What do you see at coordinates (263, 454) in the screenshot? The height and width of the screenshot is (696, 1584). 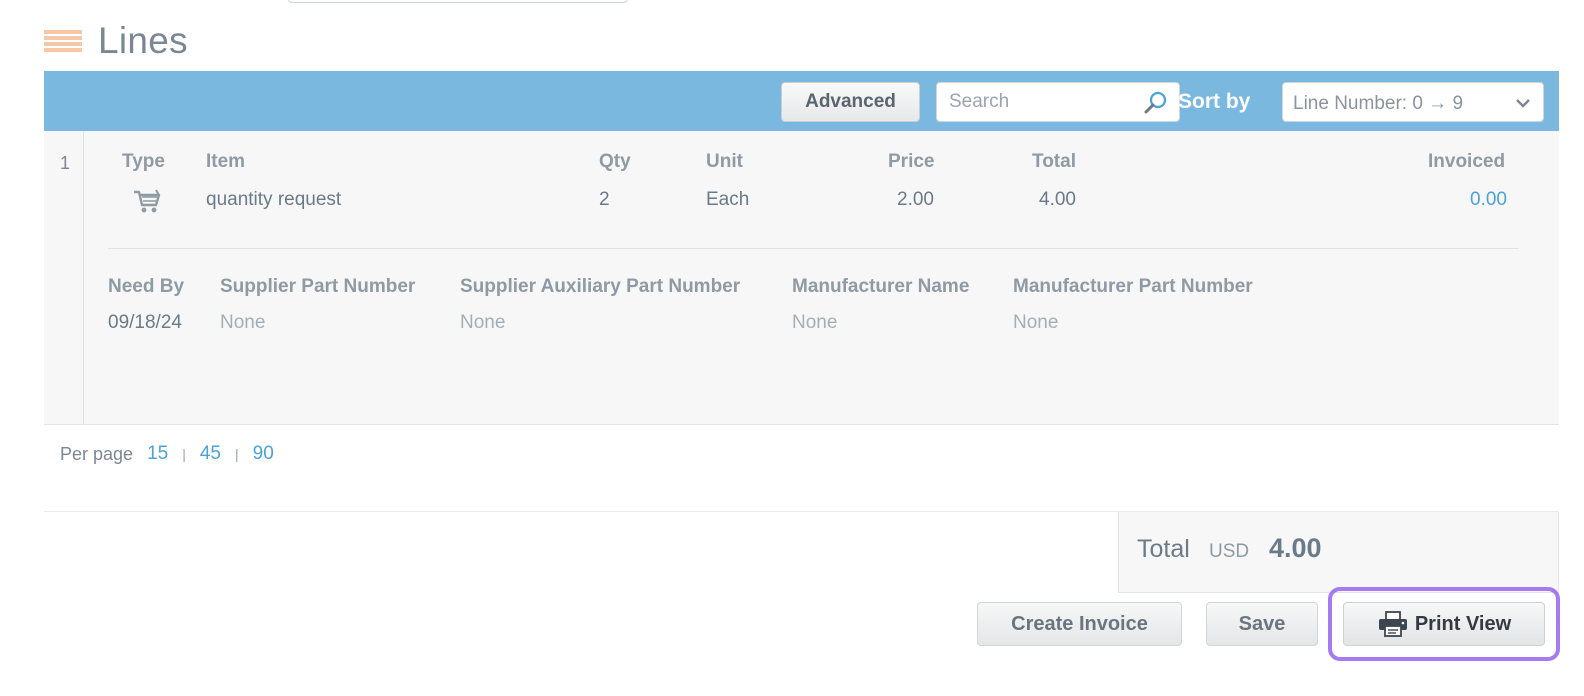 I see `per-page-90: 90` at bounding box center [263, 454].